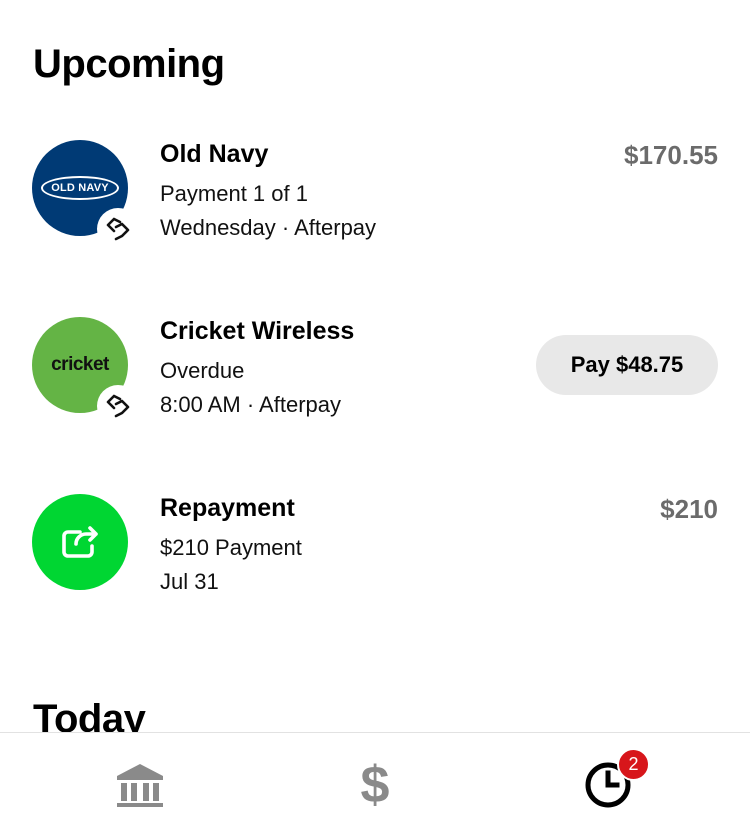 The image size is (750, 835). I want to click on dollar-icon: $, so click(375, 784).